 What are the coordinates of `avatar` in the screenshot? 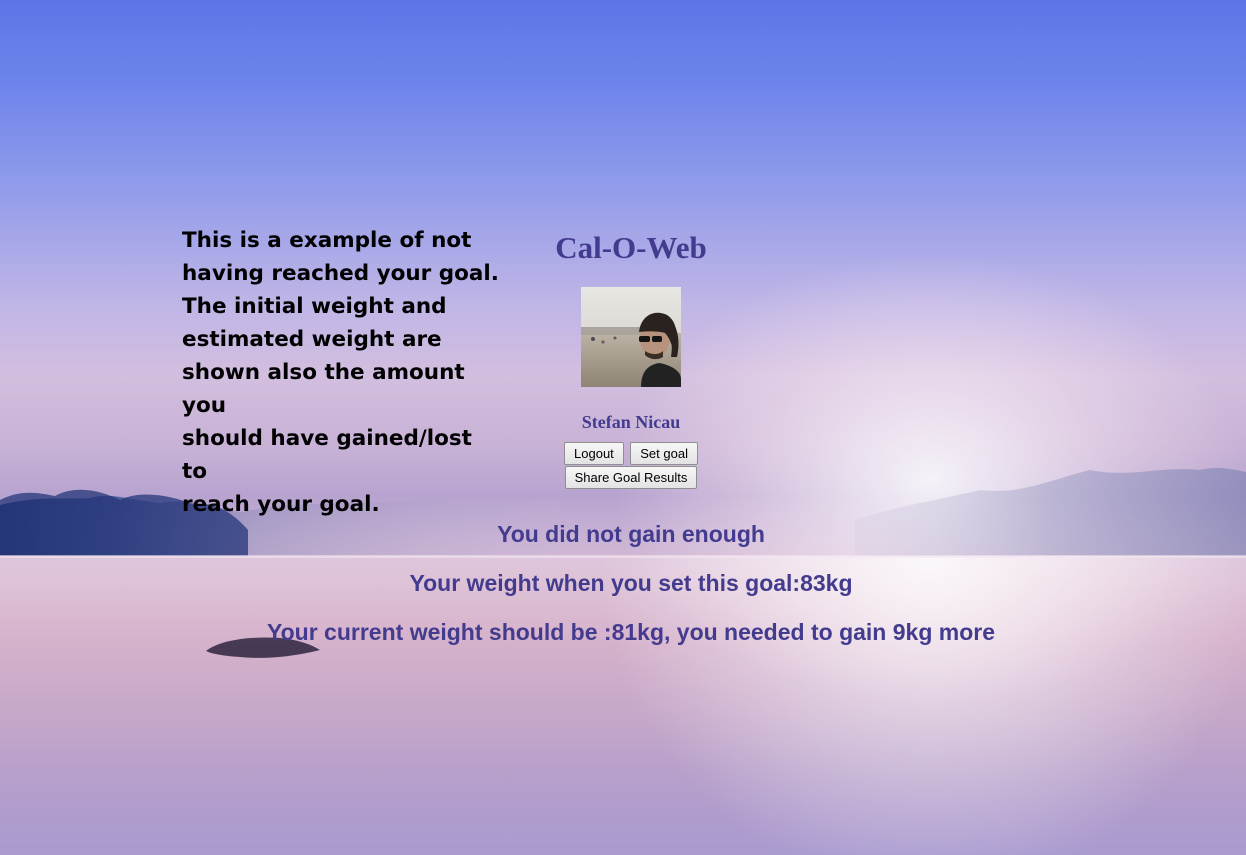 It's located at (631, 337).